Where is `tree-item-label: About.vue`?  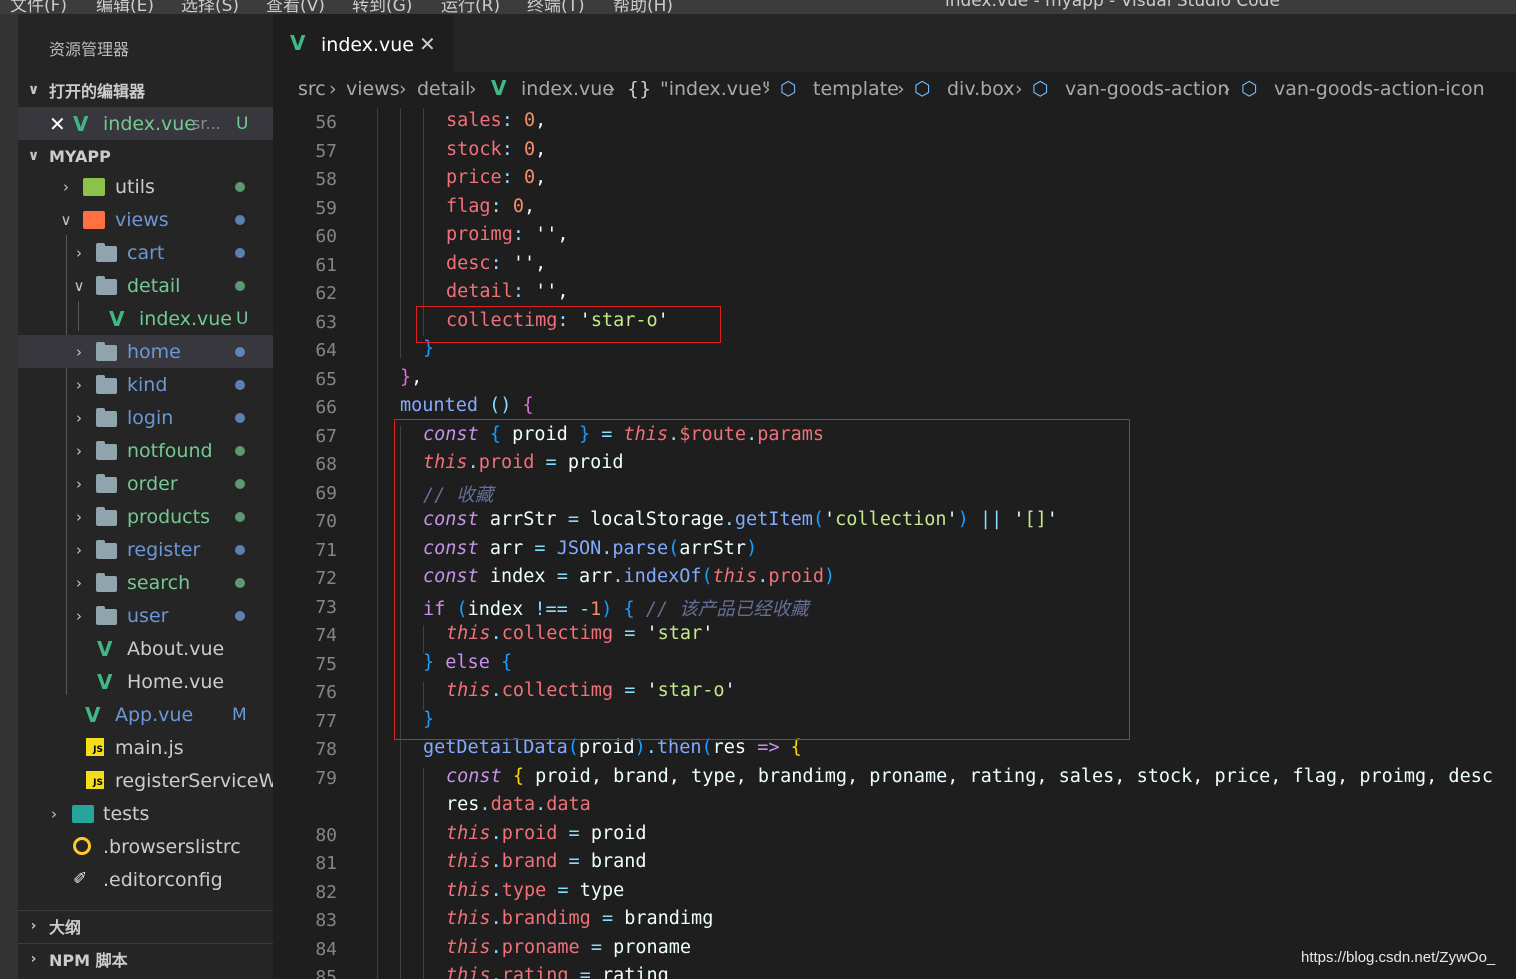
tree-item-label: About.vue is located at coordinates (176, 648).